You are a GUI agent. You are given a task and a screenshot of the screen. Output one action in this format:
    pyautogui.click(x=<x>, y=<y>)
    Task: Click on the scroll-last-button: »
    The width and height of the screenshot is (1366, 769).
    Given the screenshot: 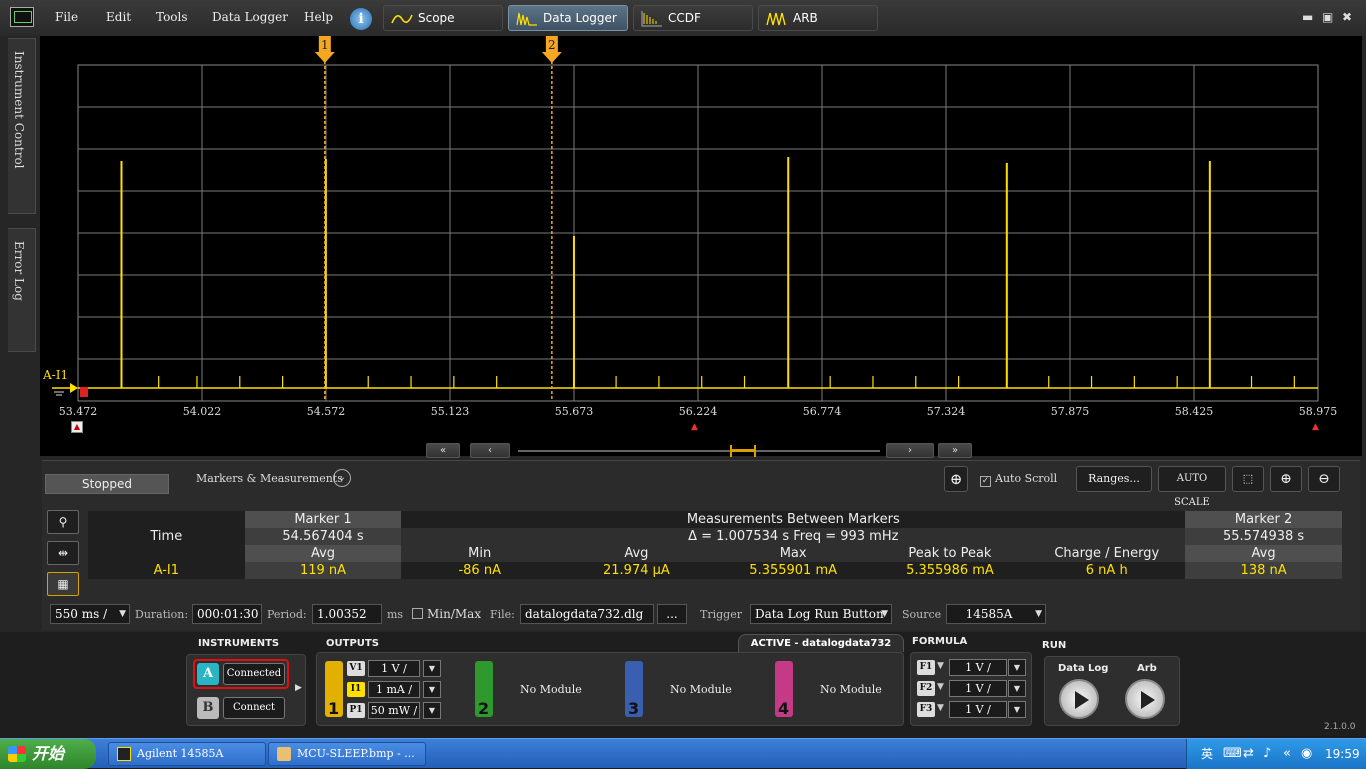 What is the action you would take?
    pyautogui.click(x=955, y=450)
    